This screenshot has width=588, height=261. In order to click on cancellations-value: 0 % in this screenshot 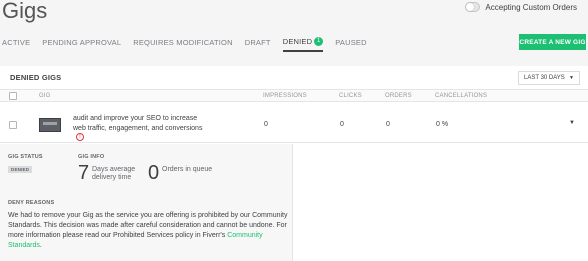, I will do `click(442, 124)`.